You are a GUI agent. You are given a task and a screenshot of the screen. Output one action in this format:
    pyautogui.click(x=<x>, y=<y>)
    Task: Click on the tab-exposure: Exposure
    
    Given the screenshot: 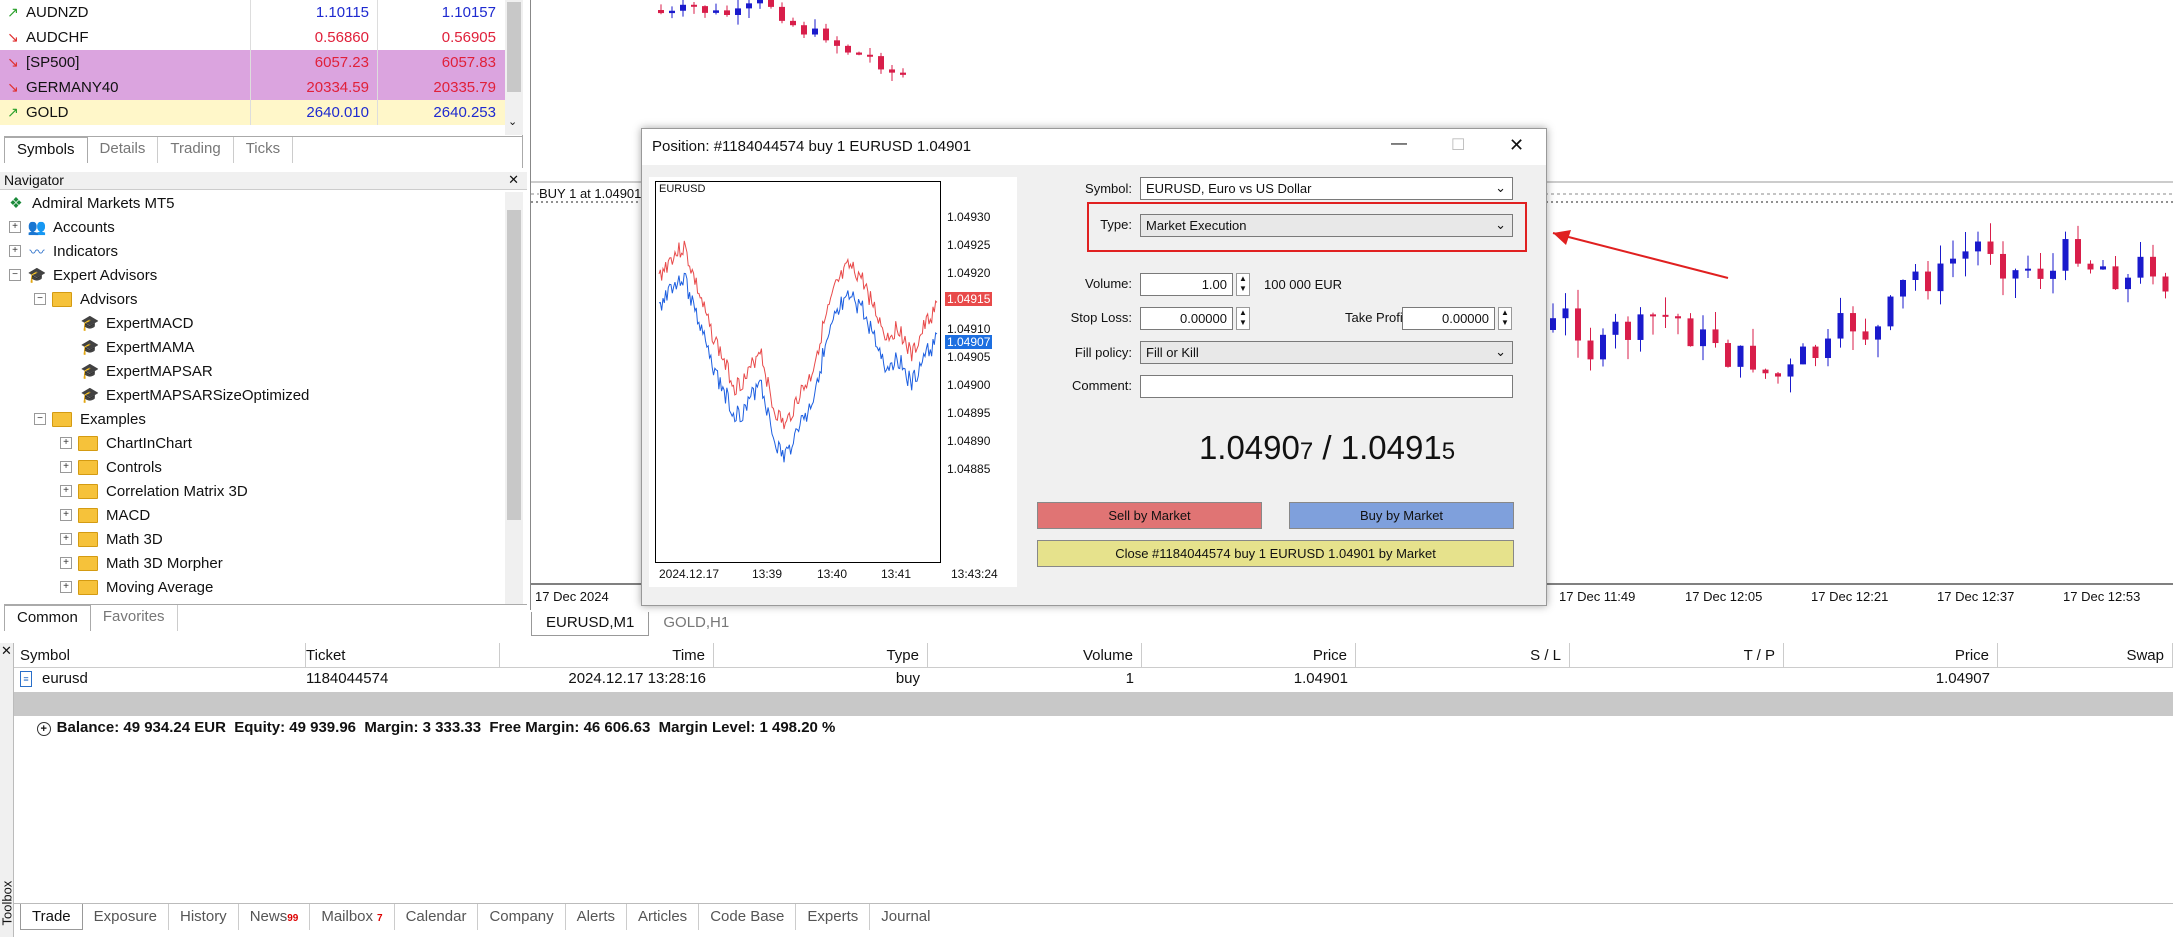 What is the action you would take?
    pyautogui.click(x=126, y=917)
    